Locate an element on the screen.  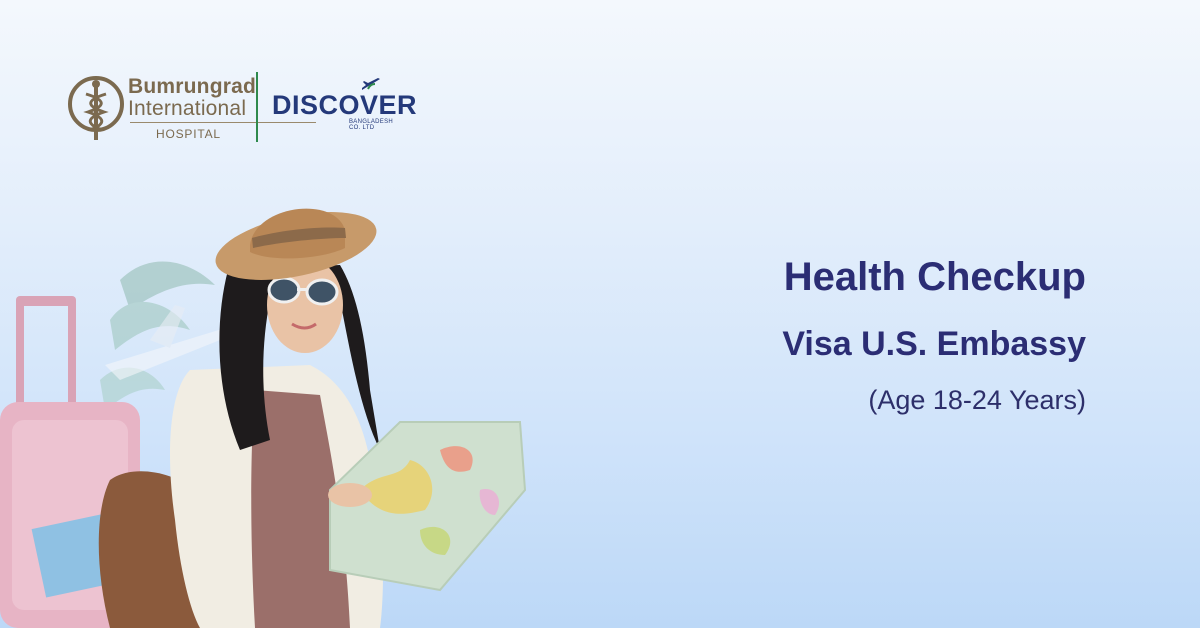
headline-age-note: (Age 18-24 Years) is located at coordinates (977, 400).